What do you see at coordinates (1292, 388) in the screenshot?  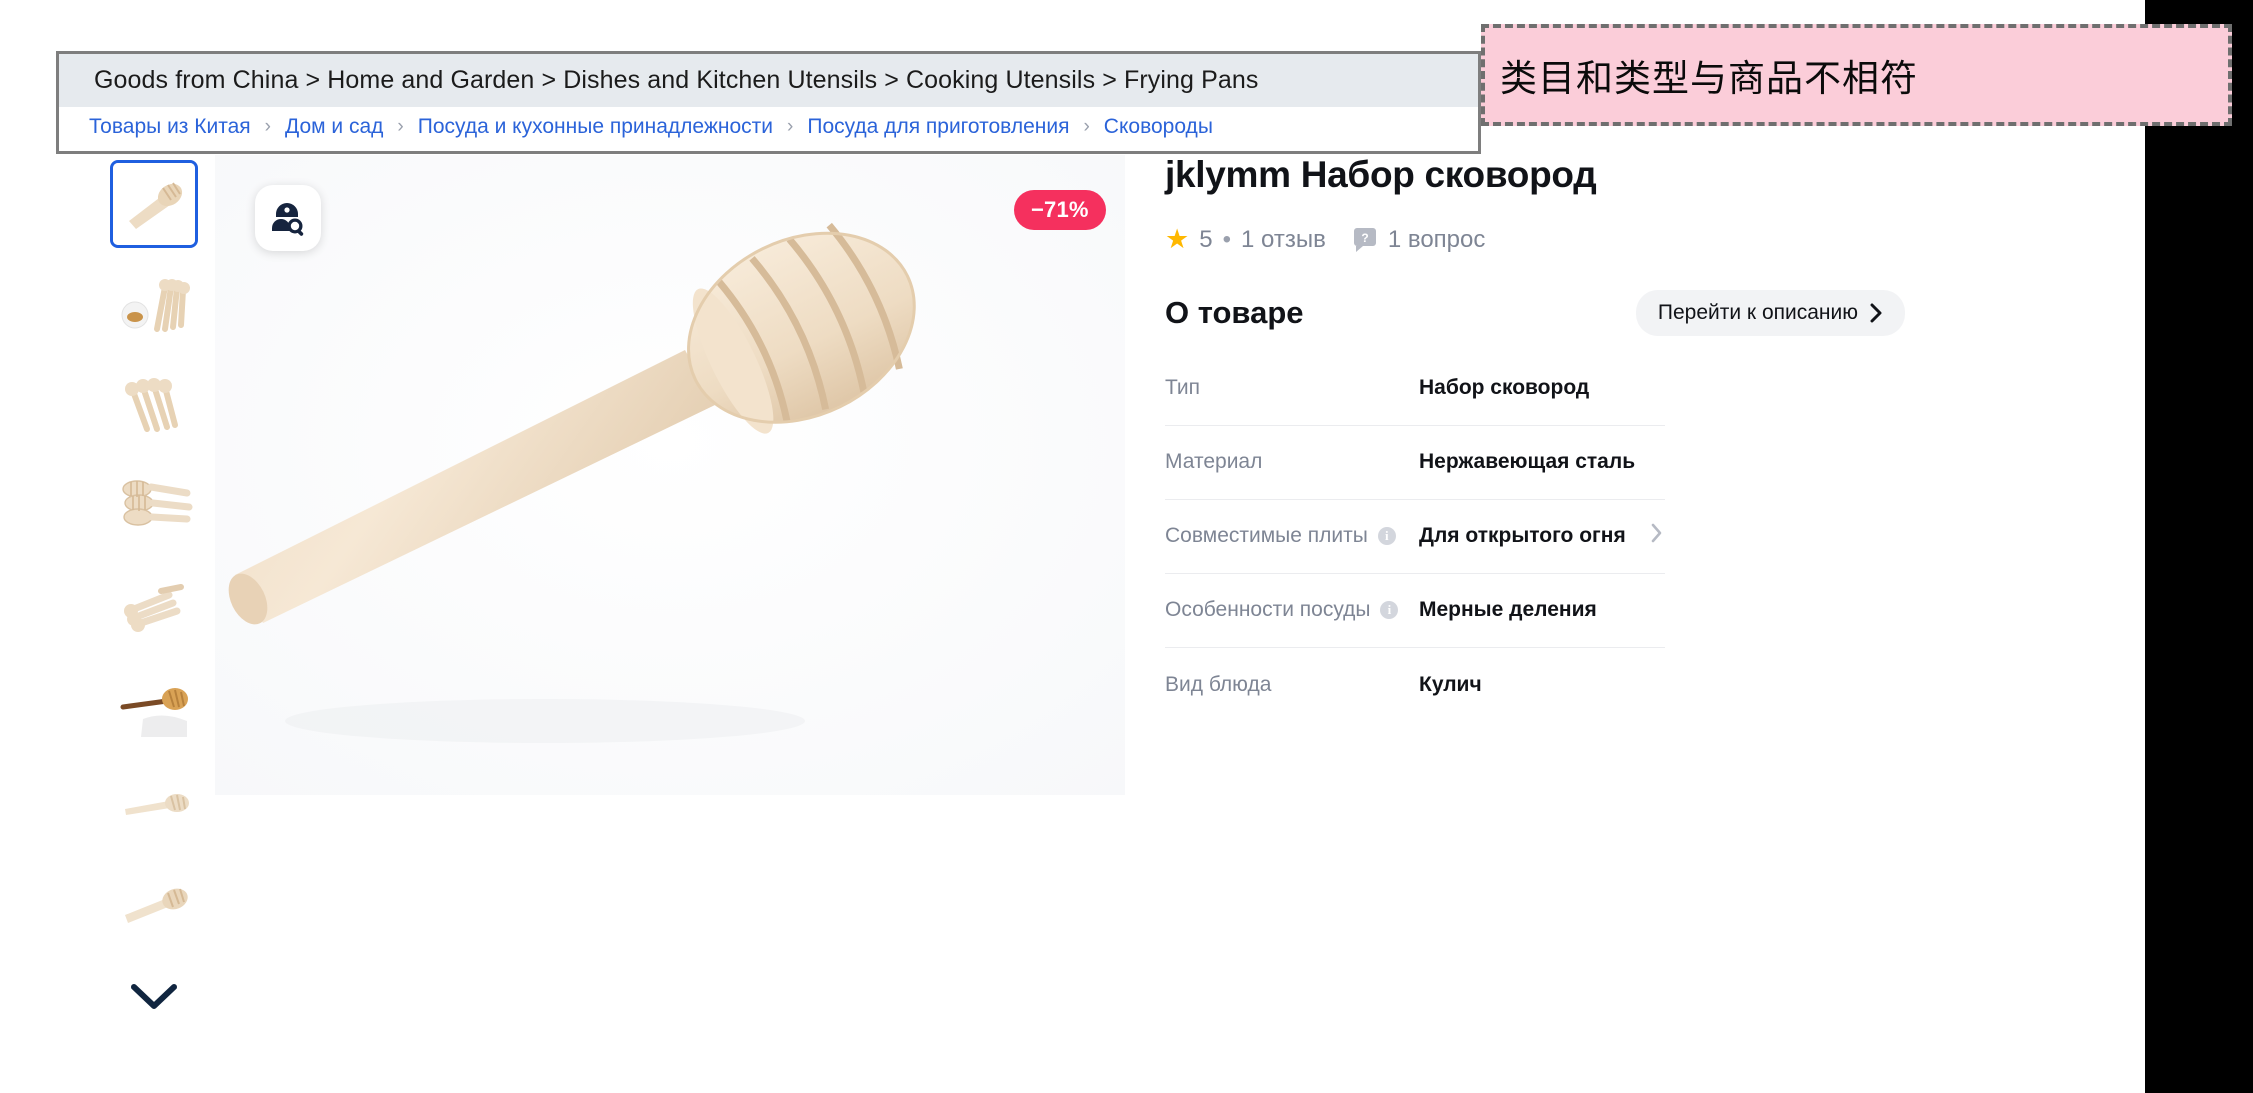 I see `attribute-key: Тип` at bounding box center [1292, 388].